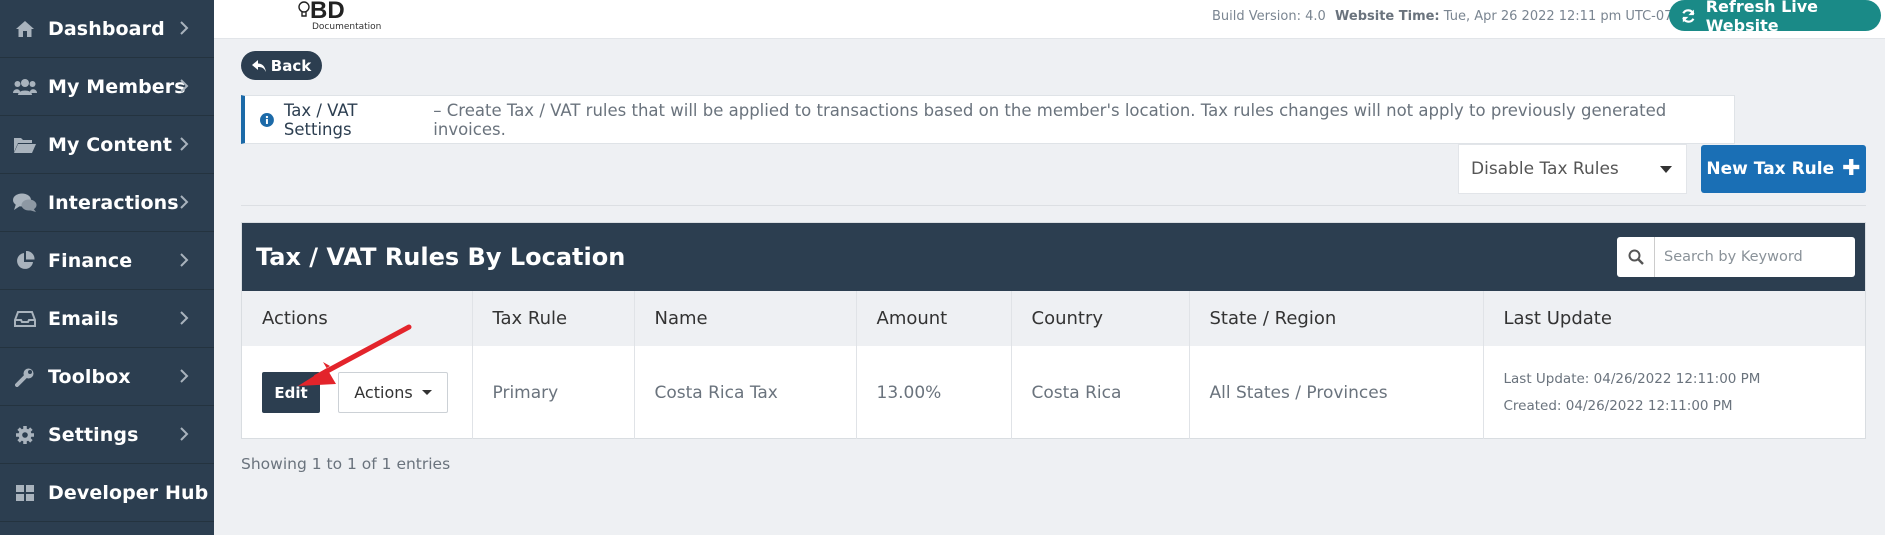 The image size is (1885, 535). I want to click on lightbulb-icon, so click(304, 9).